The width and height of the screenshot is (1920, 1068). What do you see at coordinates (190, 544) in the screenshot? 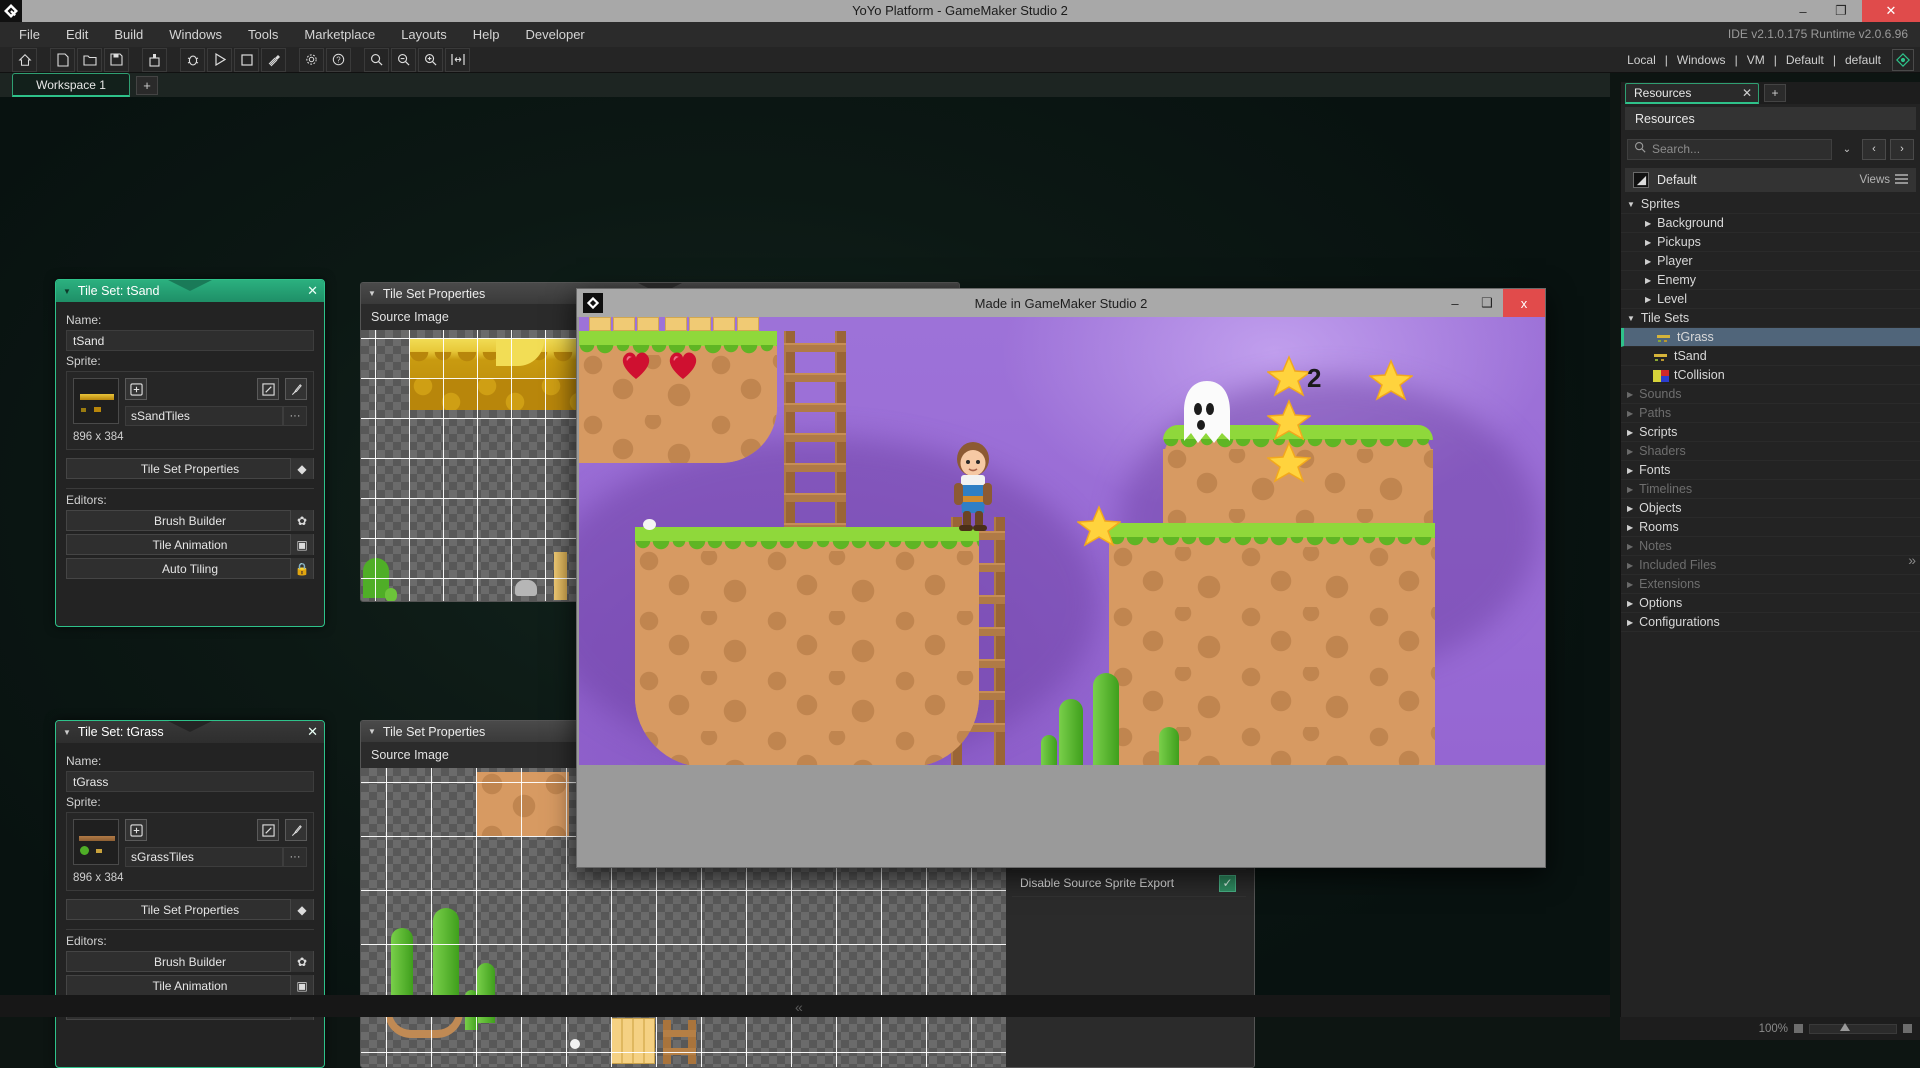
I see `tsand-tile-animation-button: Tile Animation ▣` at bounding box center [190, 544].